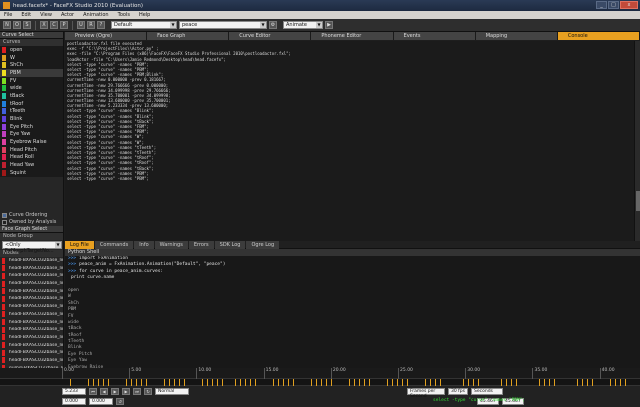  I want to click on paste-icon: P, so click(64, 25).